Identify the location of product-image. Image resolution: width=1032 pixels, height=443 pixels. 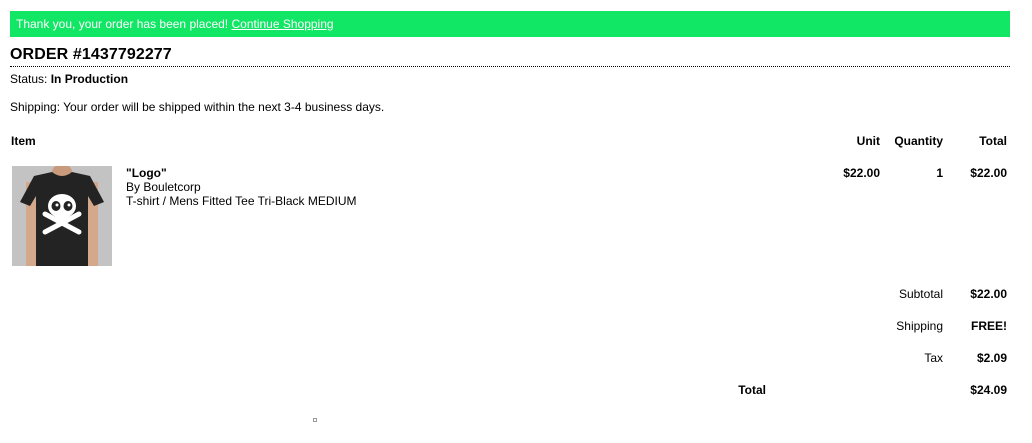
(62, 216).